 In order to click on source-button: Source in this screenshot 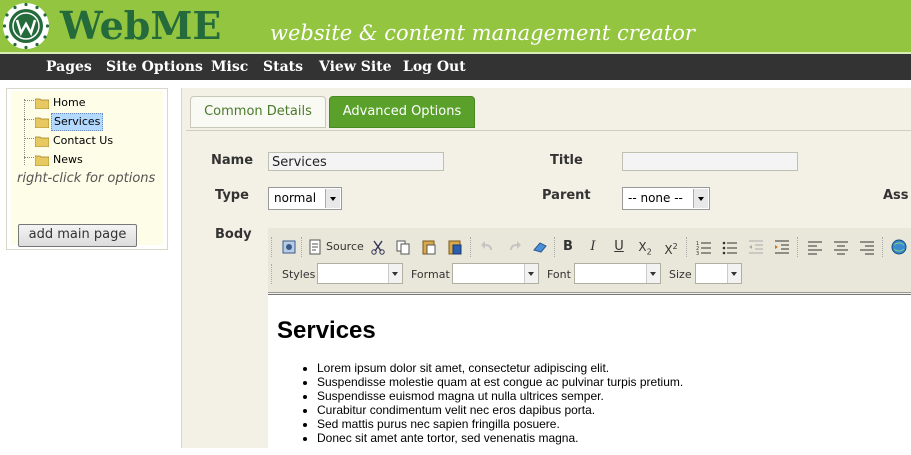, I will do `click(345, 246)`.